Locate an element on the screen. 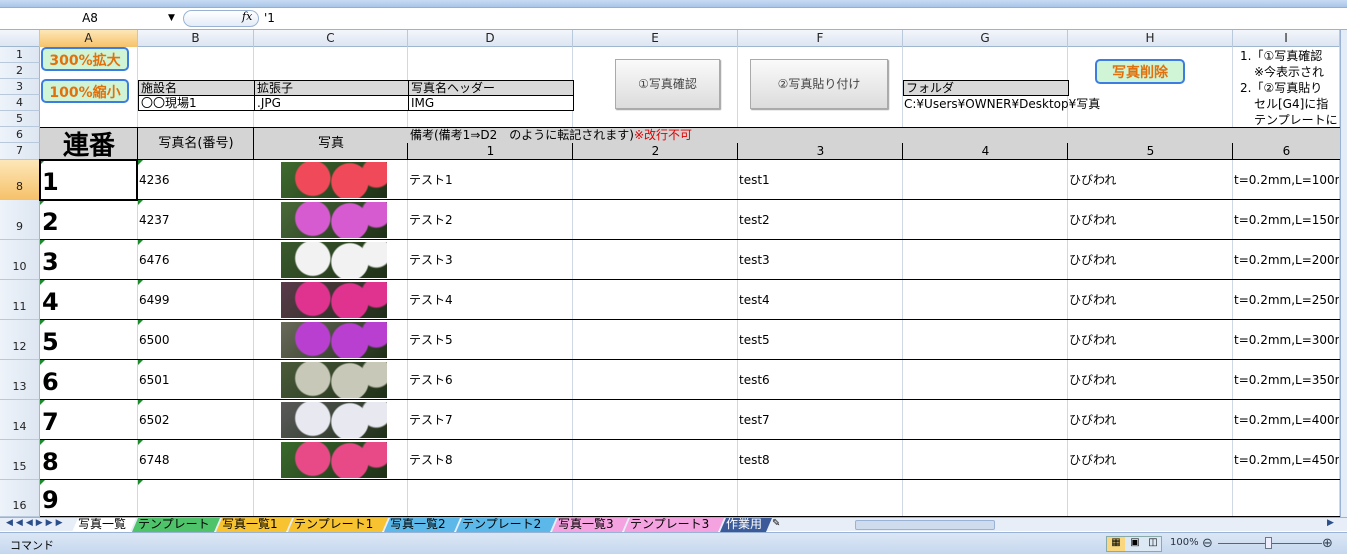 The height and width of the screenshot is (554, 1347). remark-3-cell: test6 is located at coordinates (820, 380).